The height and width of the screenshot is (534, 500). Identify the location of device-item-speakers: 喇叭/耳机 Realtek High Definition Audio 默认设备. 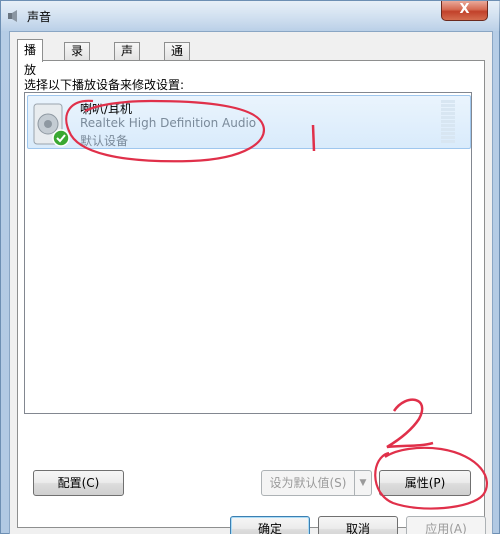
(249, 122).